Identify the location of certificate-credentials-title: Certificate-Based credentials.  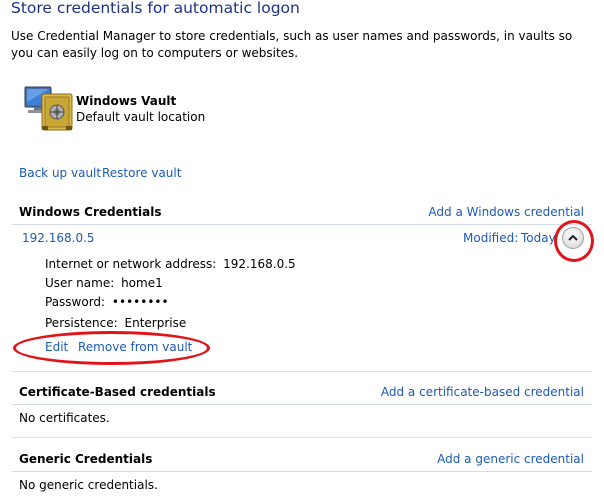
(117, 392).